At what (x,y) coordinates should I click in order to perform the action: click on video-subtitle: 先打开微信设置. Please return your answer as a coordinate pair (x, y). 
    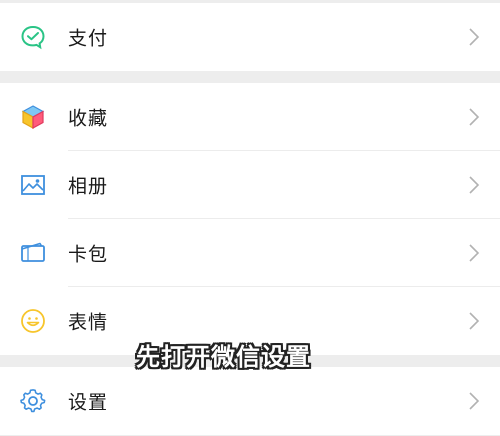
    Looking at the image, I should click on (223, 357).